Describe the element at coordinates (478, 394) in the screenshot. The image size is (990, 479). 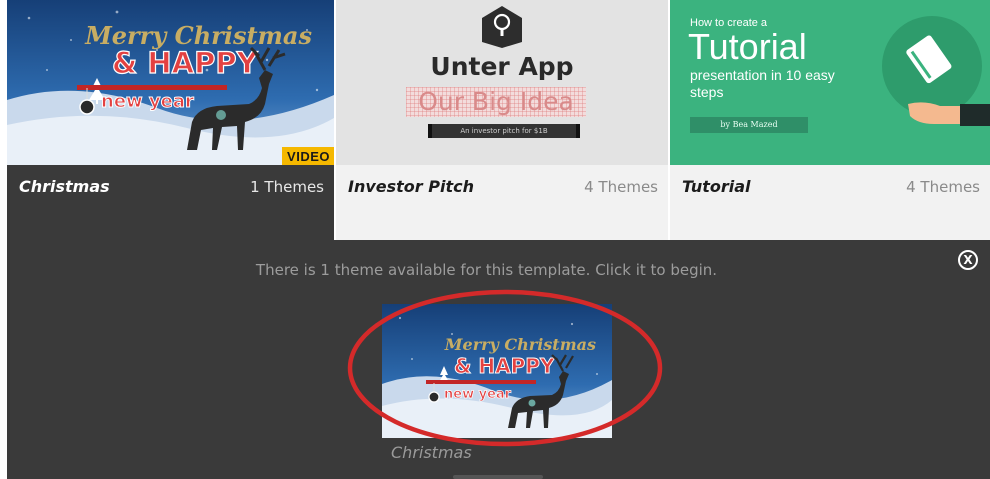
I see `theme-art-new-year: new year` at that location.